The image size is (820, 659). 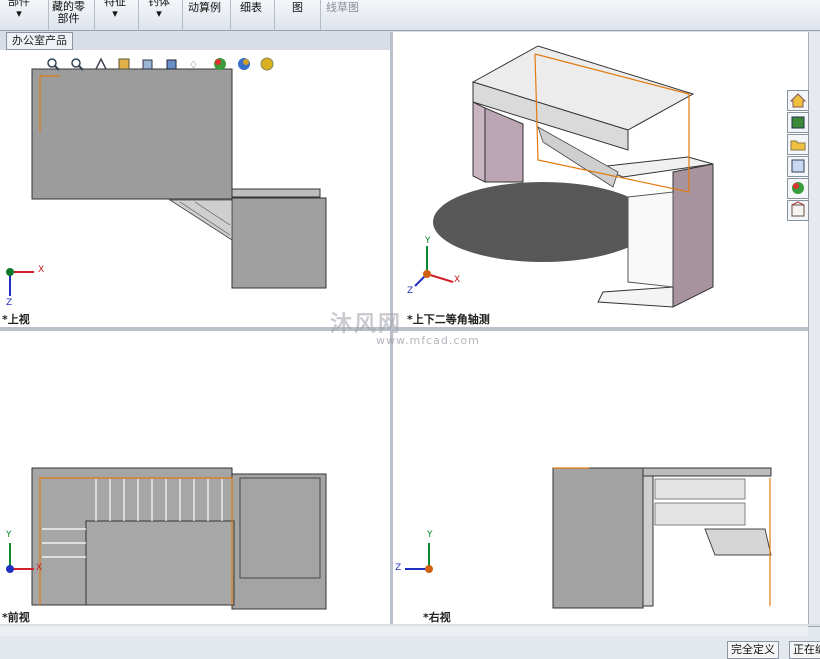 I want to click on tb-group-4: 钓体 ▾, so click(x=160, y=15).